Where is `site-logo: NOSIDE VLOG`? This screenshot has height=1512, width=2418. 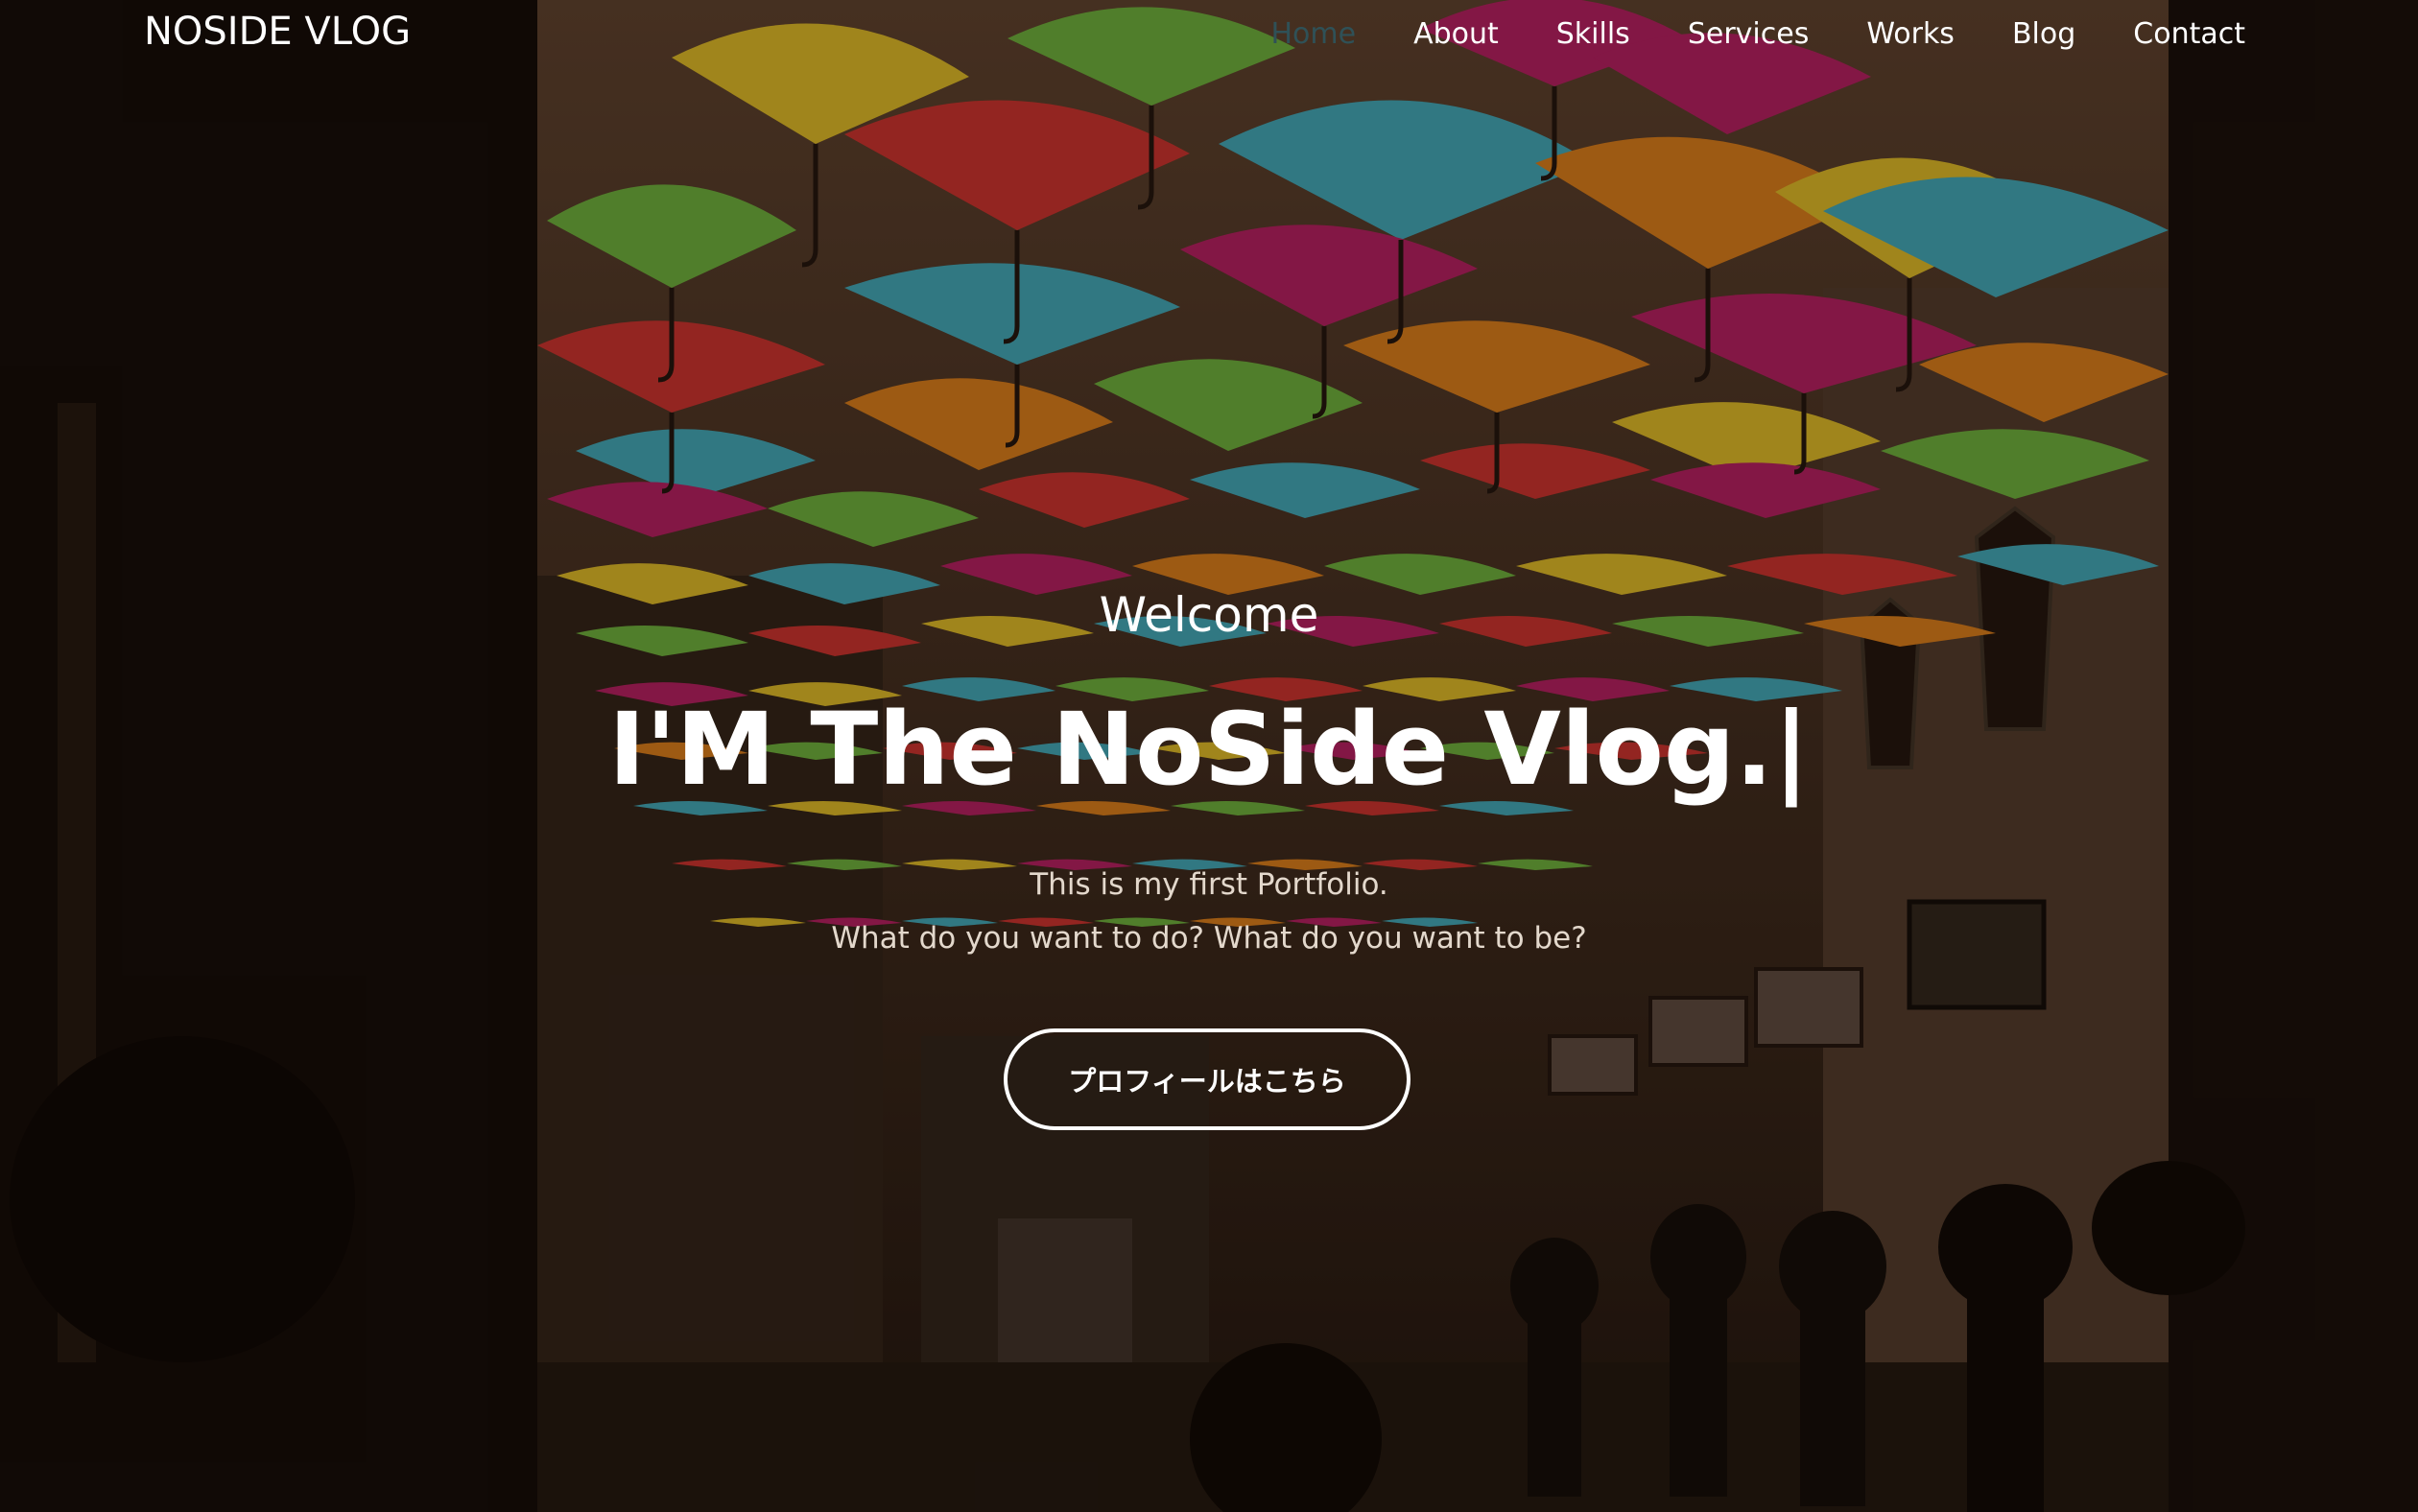 site-logo: NOSIDE VLOG is located at coordinates (277, 32).